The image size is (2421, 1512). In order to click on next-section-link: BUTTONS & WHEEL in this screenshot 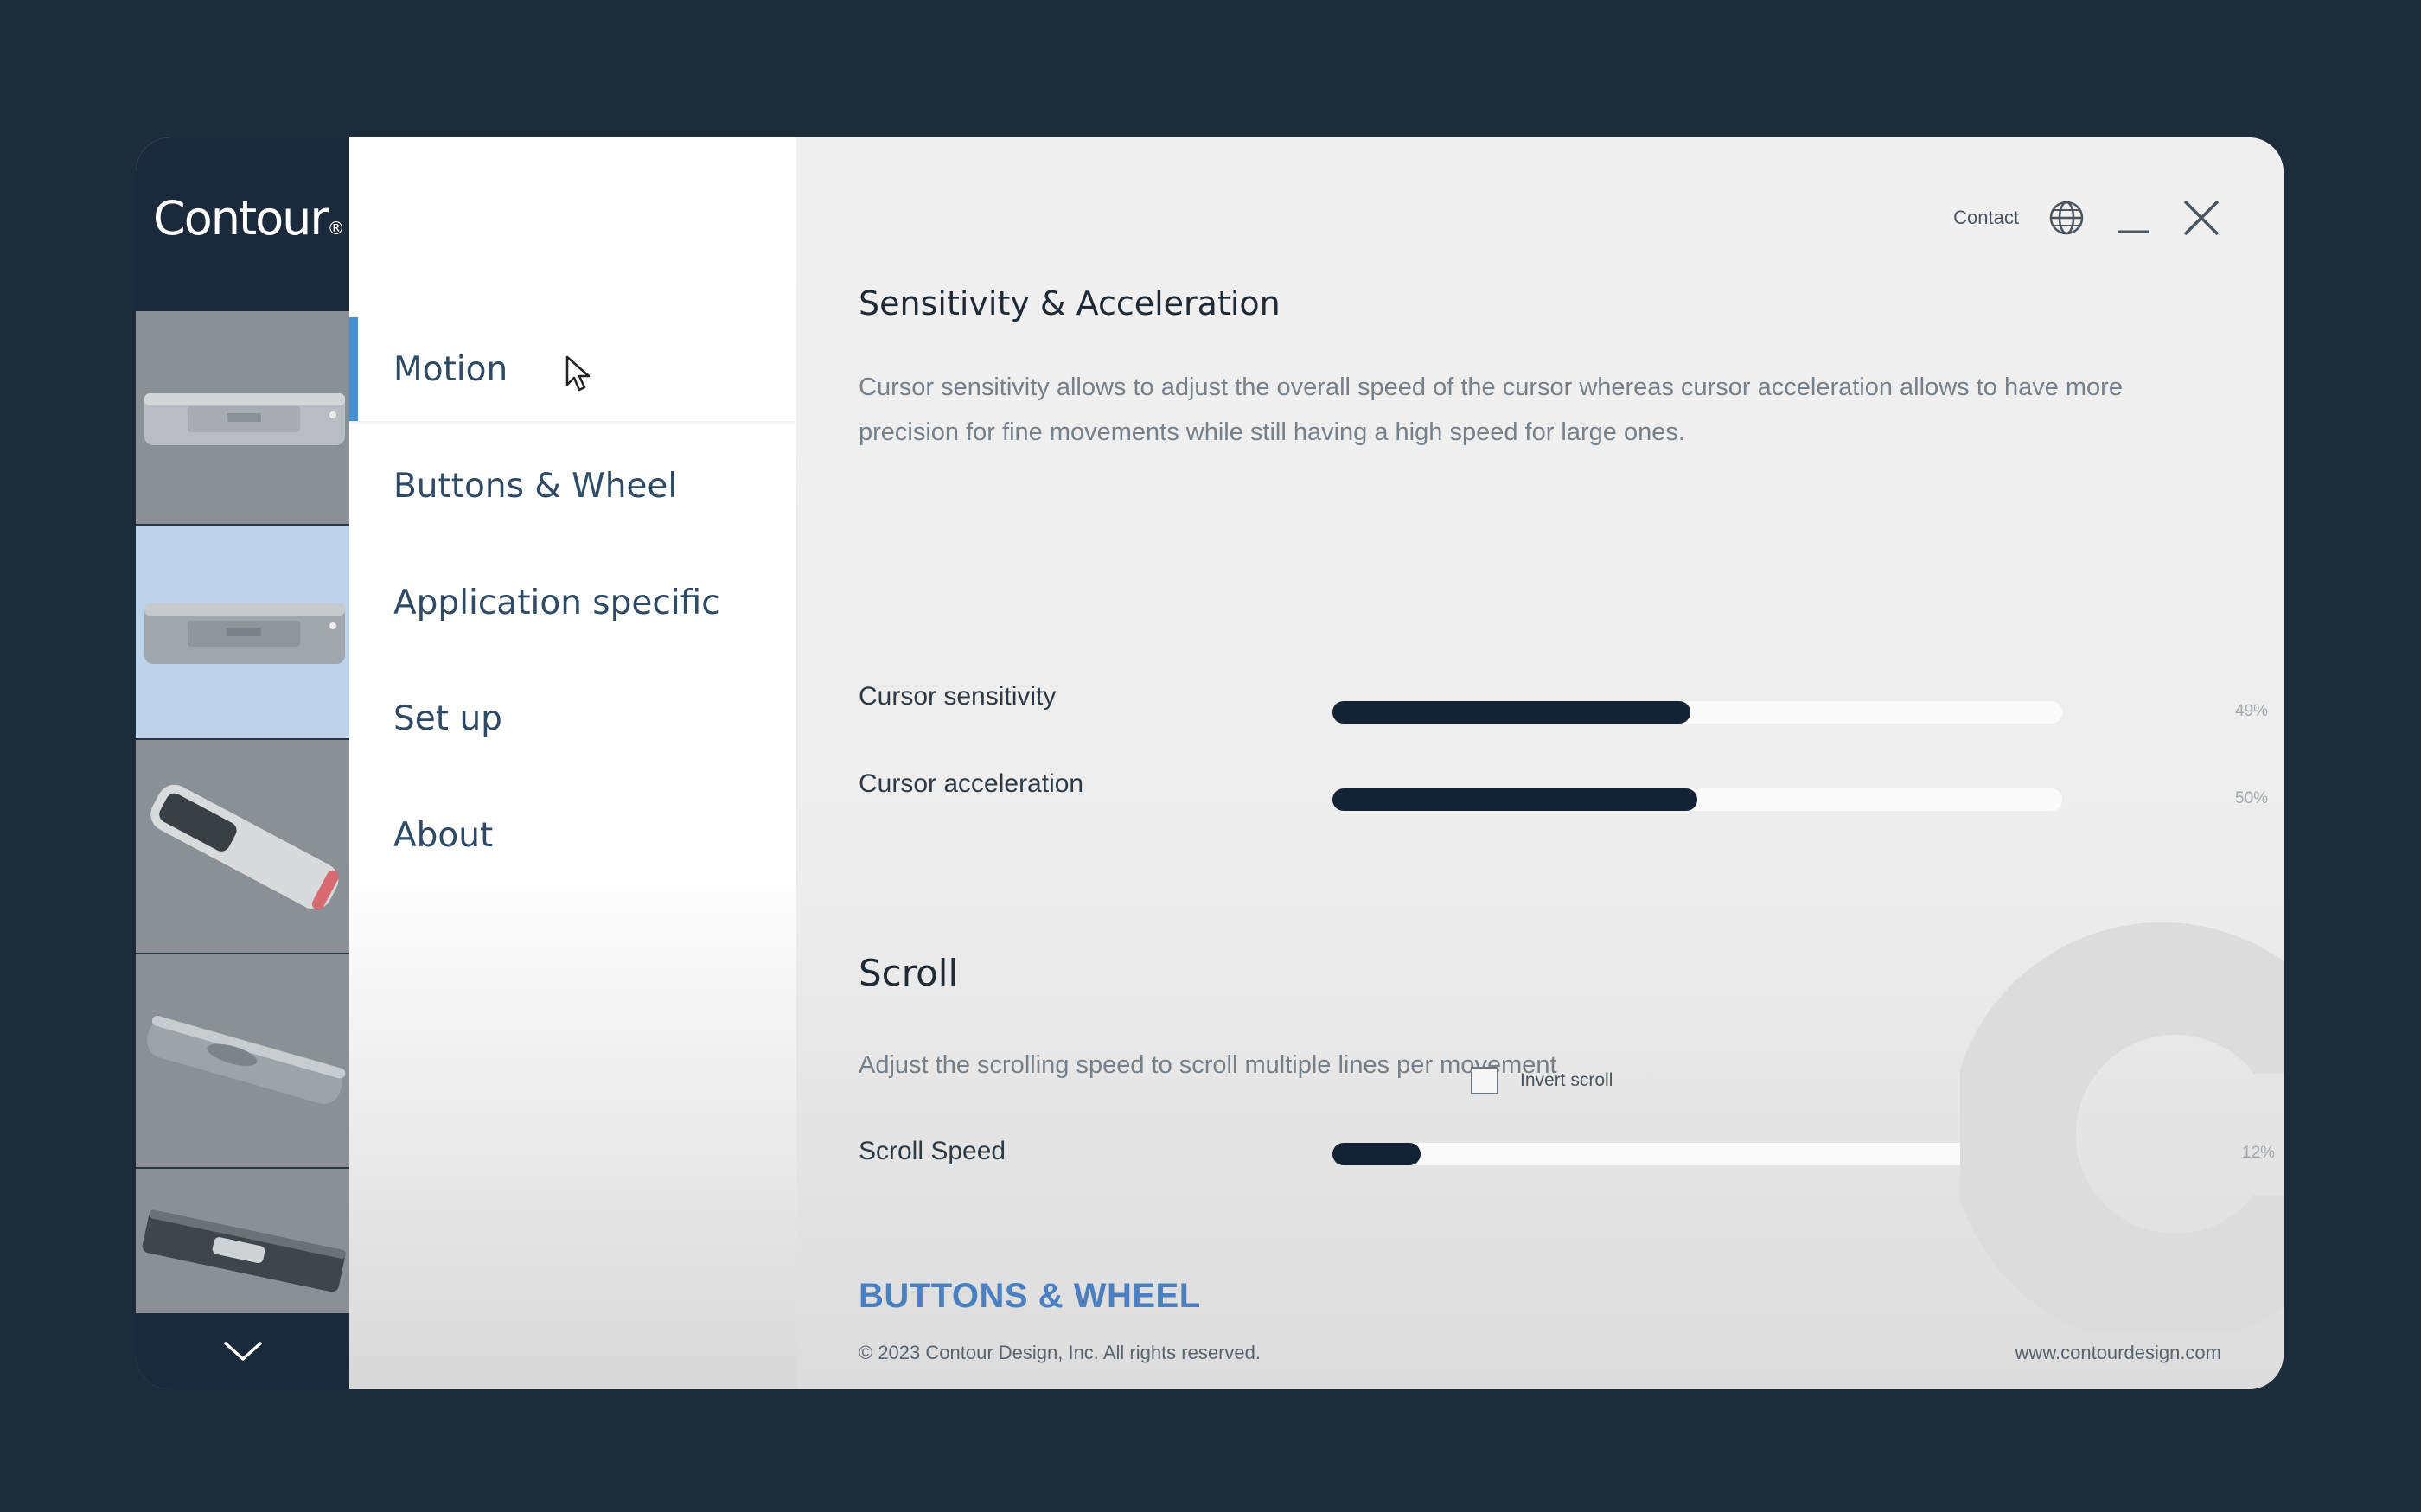, I will do `click(1030, 1297)`.